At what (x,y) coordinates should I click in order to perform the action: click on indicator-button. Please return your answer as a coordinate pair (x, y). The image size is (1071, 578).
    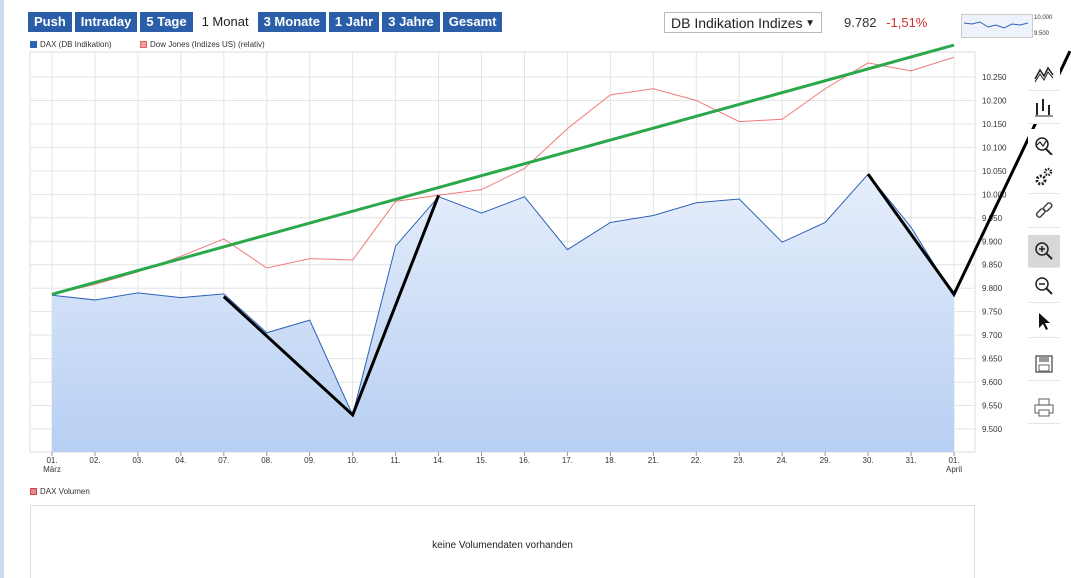
    Looking at the image, I should click on (1044, 145).